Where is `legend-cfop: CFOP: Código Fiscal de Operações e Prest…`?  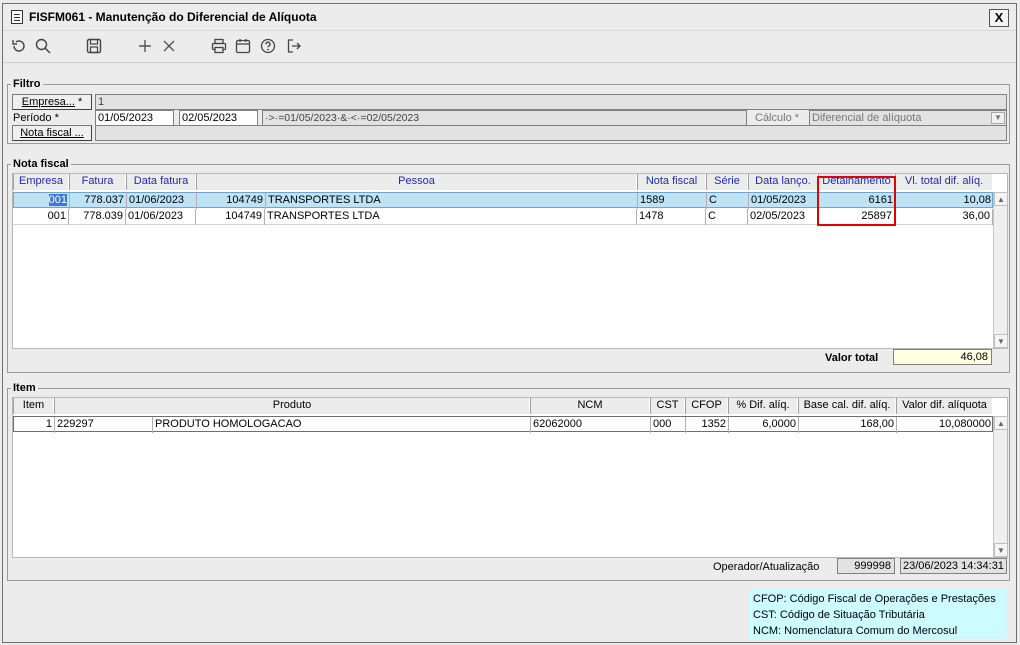
legend-cfop: CFOP: Código Fiscal de Operações e Prest… is located at coordinates (874, 599).